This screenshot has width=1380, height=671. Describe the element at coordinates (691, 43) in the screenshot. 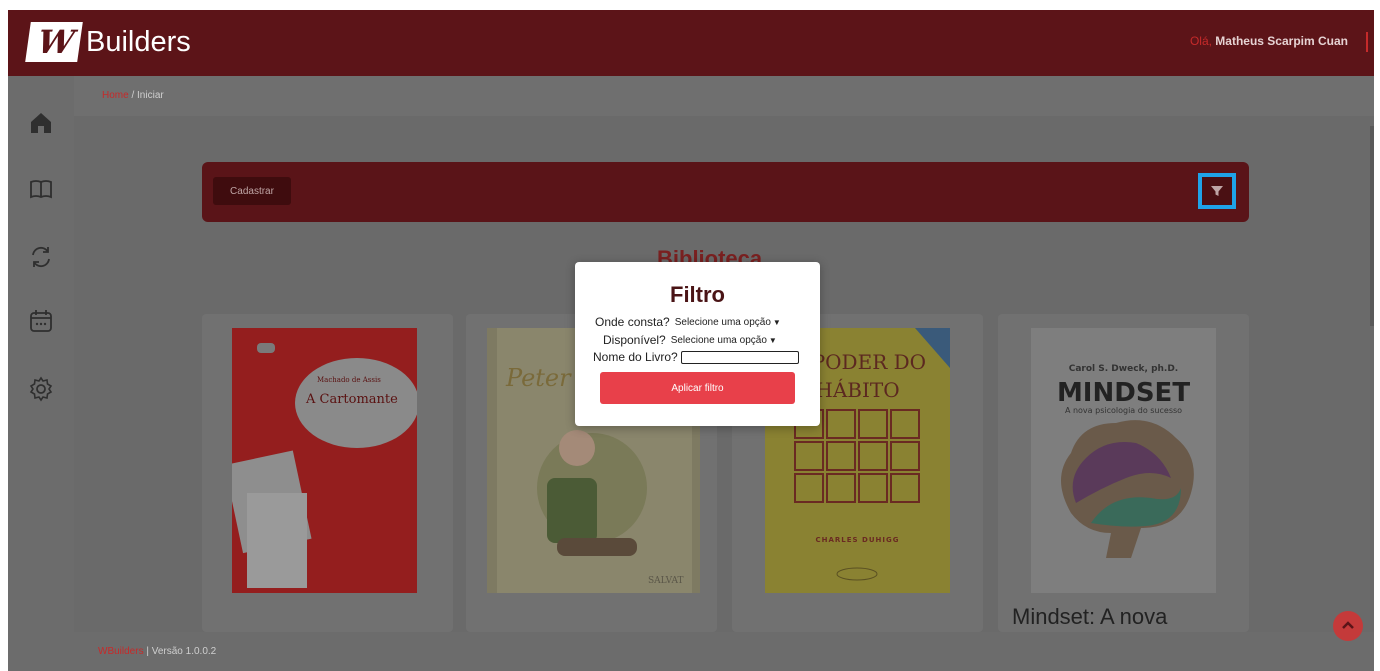

I see `top-navbar: W Builders Olá, Matheus Scarpim Cuan` at that location.